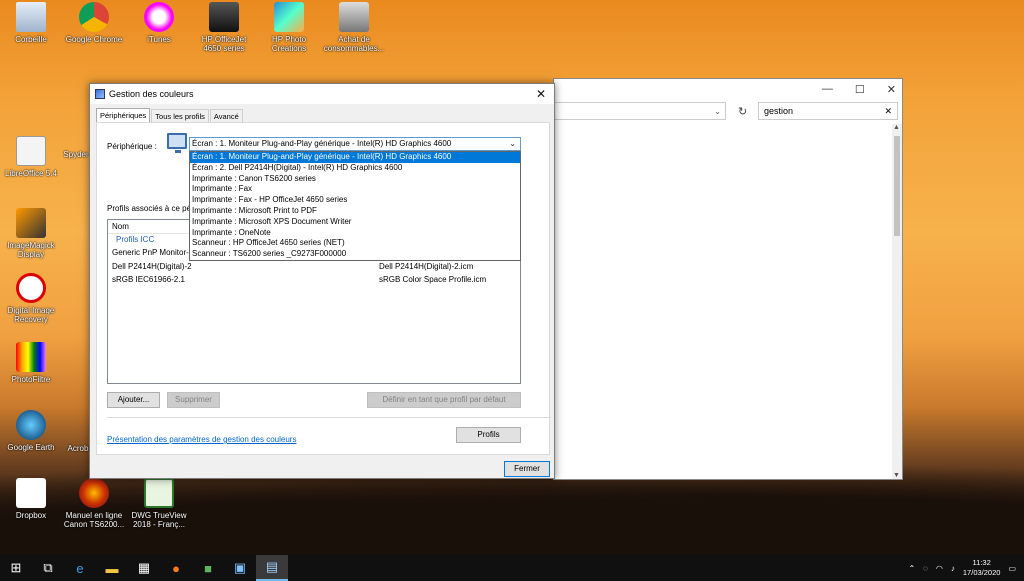  What do you see at coordinates (31, 425) in the screenshot?
I see `google-earth-icon` at bounding box center [31, 425].